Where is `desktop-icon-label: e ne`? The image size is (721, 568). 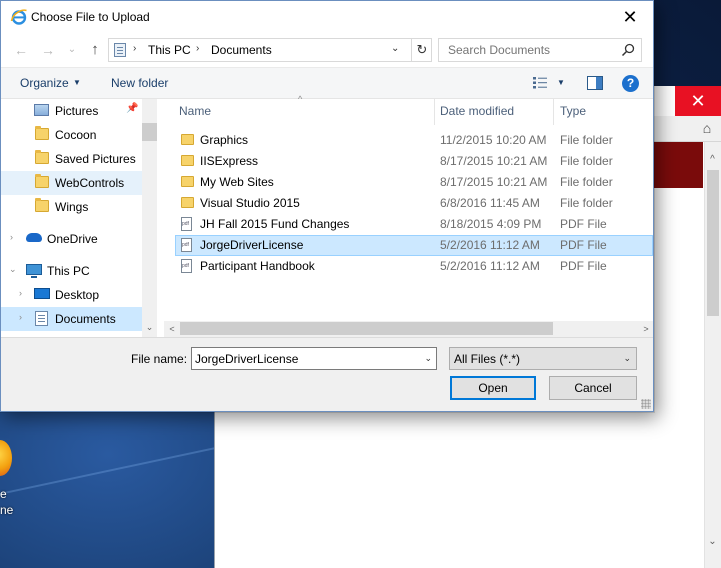
desktop-icon-label: e ne is located at coordinates (6, 502).